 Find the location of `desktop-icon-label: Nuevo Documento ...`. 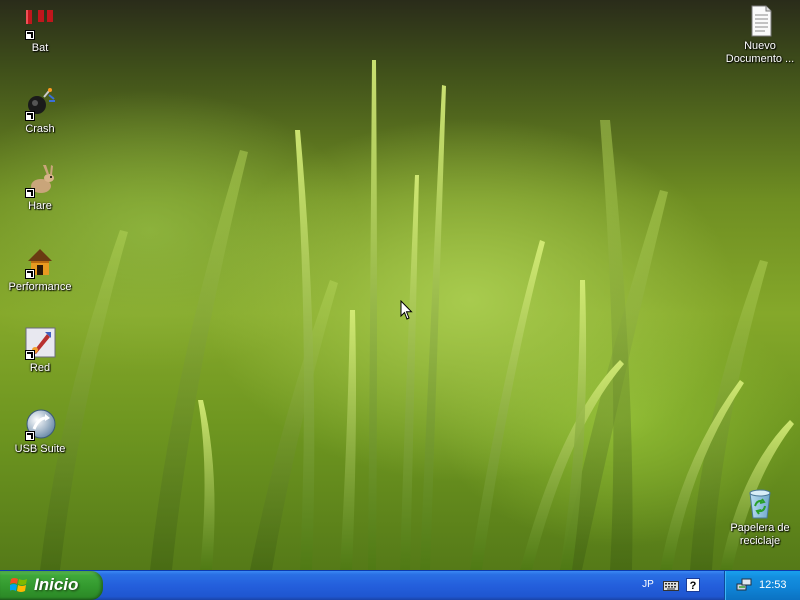

desktop-icon-label: Nuevo Documento ... is located at coordinates (760, 52).